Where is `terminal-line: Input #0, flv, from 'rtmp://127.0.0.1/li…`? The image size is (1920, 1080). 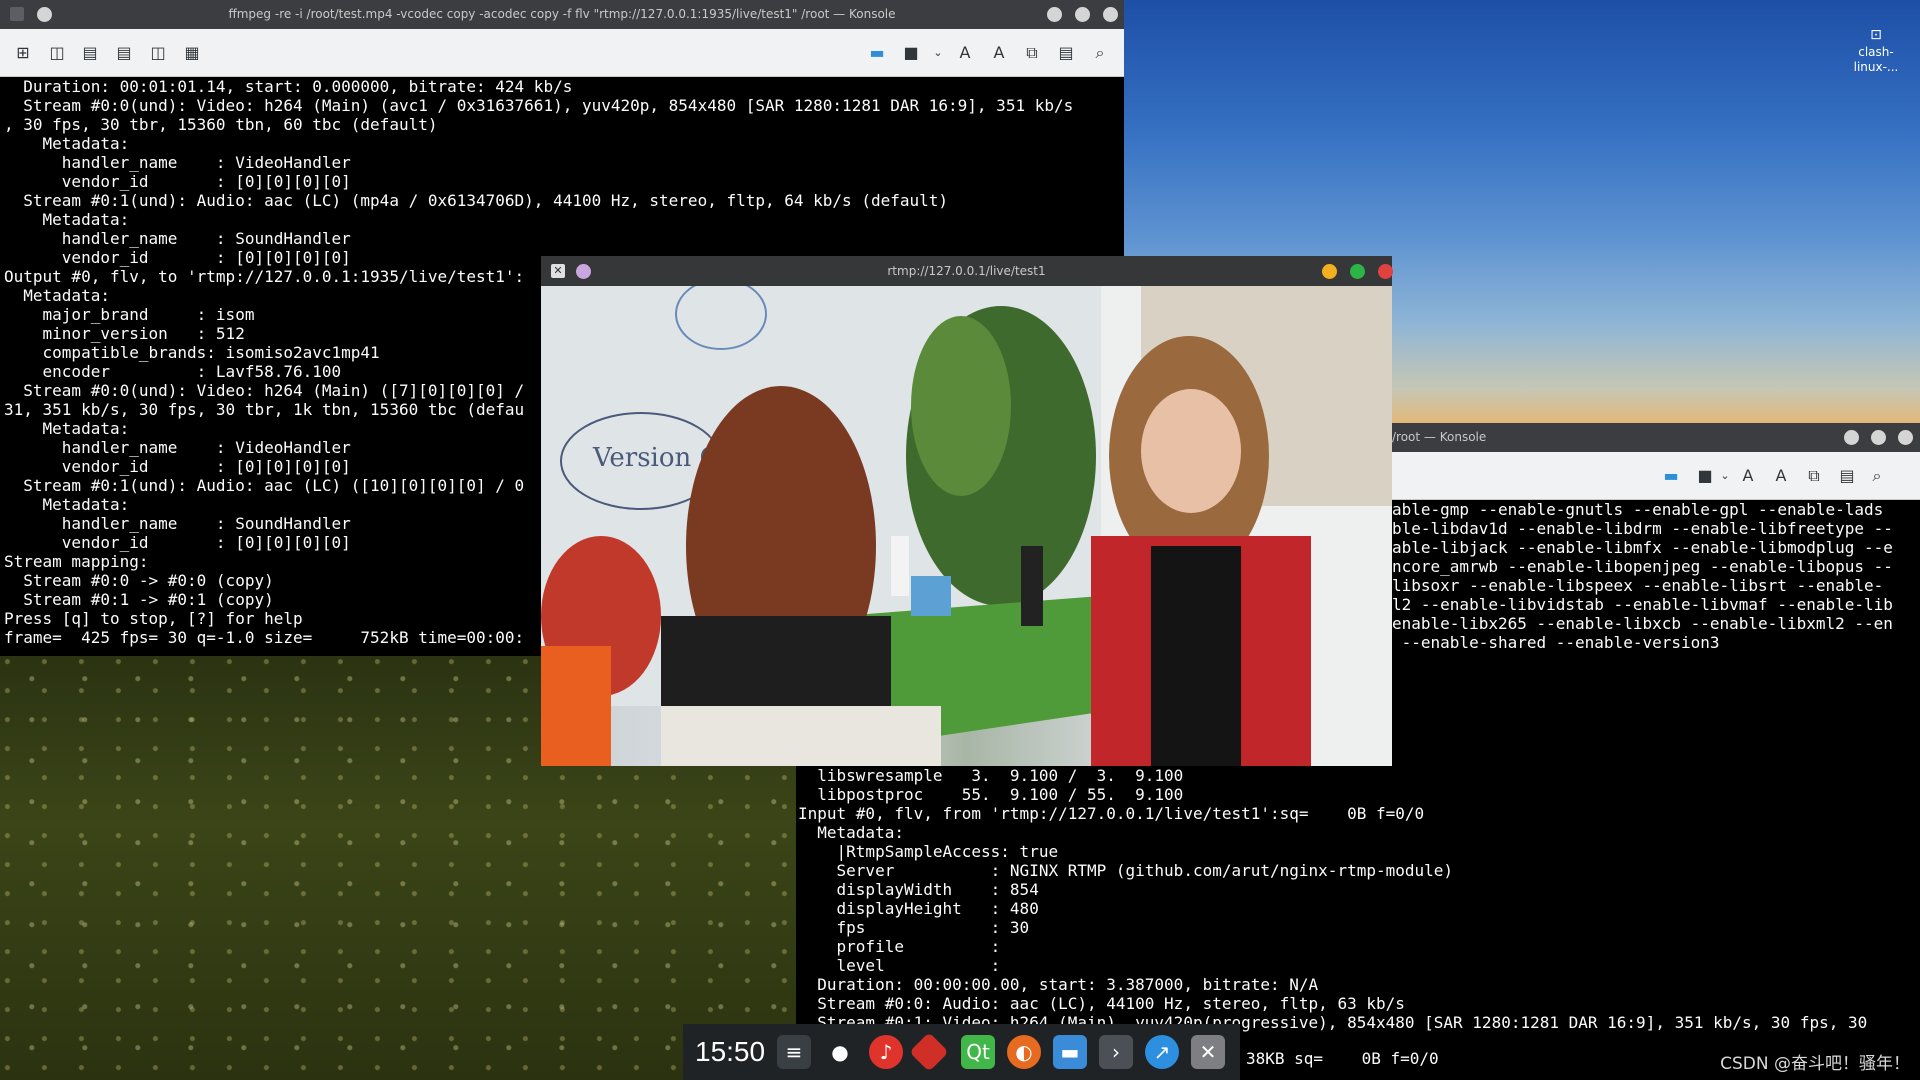 terminal-line: Input #0, flv, from 'rtmp://127.0.0.1/li… is located at coordinates (1111, 813).